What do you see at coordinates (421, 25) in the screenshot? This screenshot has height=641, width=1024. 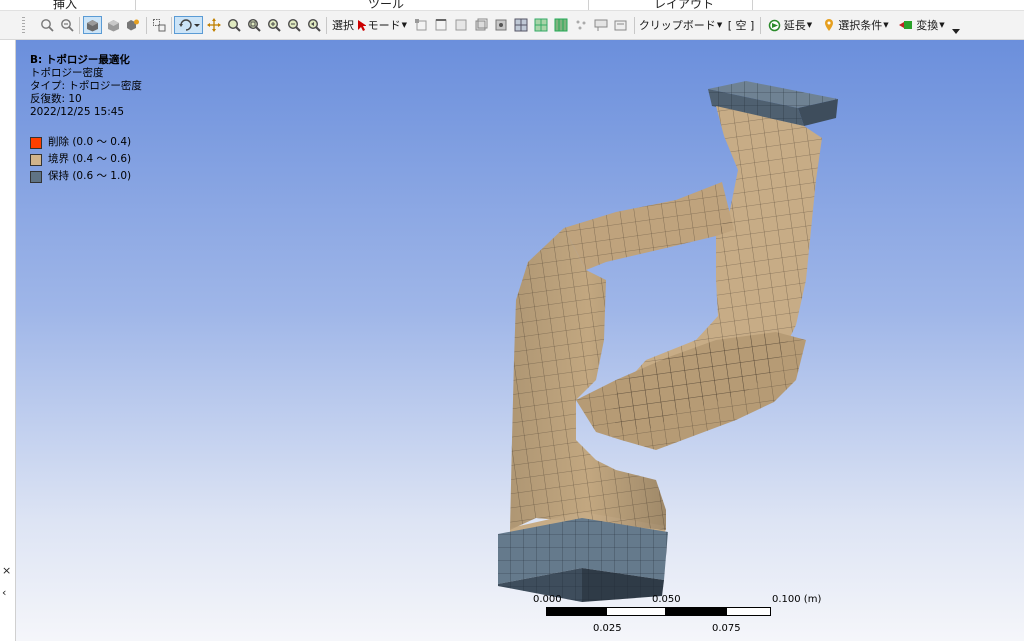 I see `select-vertex-icon` at bounding box center [421, 25].